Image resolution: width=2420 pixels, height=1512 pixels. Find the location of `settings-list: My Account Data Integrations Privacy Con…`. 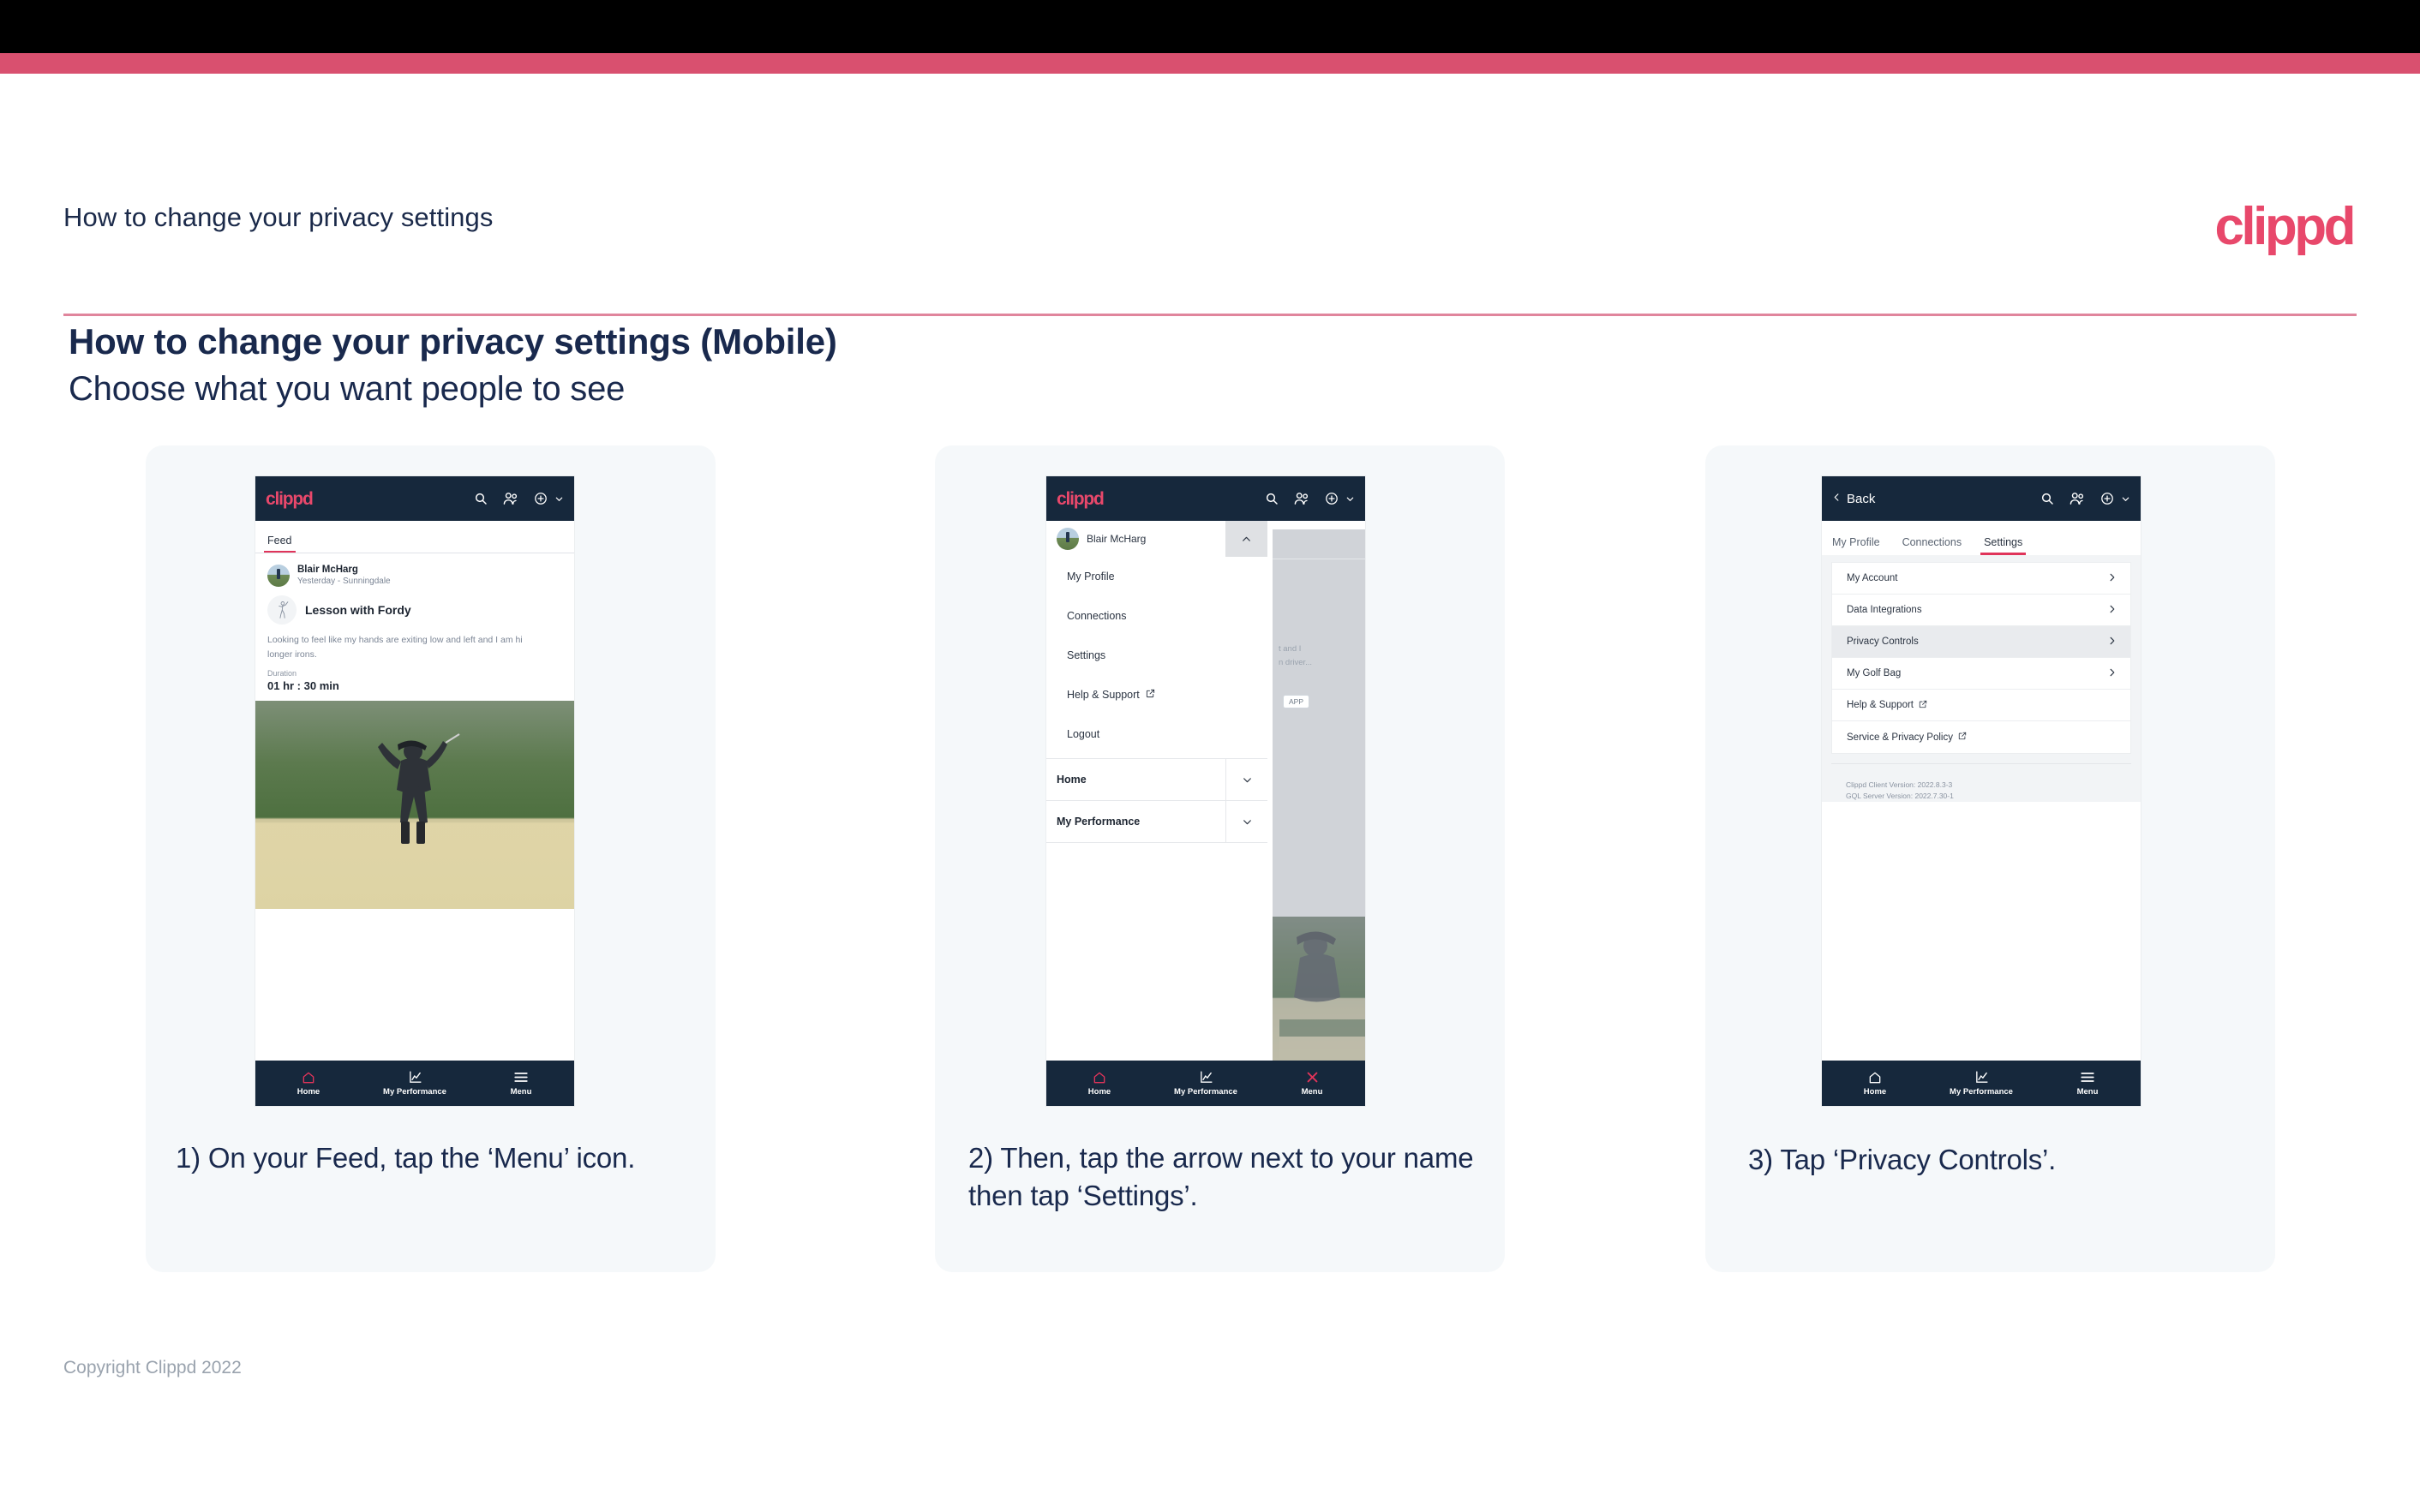

settings-list: My Account Data Integrations Privacy Con… is located at coordinates (1981, 658).